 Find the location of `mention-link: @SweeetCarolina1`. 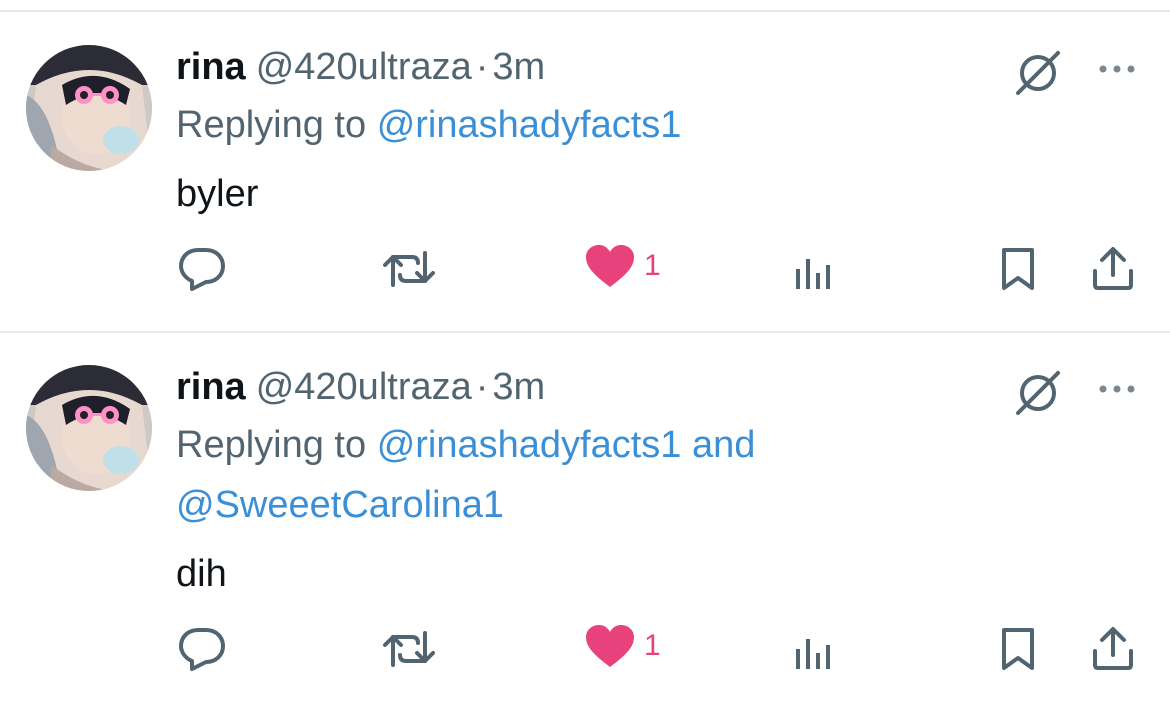

mention-link: @SweeetCarolina1 is located at coordinates (340, 505).